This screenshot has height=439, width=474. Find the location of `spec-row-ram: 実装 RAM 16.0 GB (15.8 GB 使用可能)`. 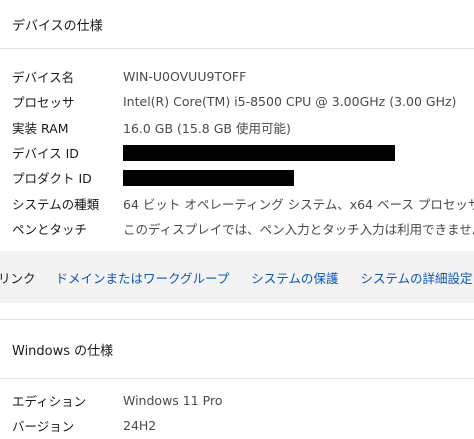

spec-row-ram: 実装 RAM 16.0 GB (15.8 GB 使用可能) is located at coordinates (243, 127).